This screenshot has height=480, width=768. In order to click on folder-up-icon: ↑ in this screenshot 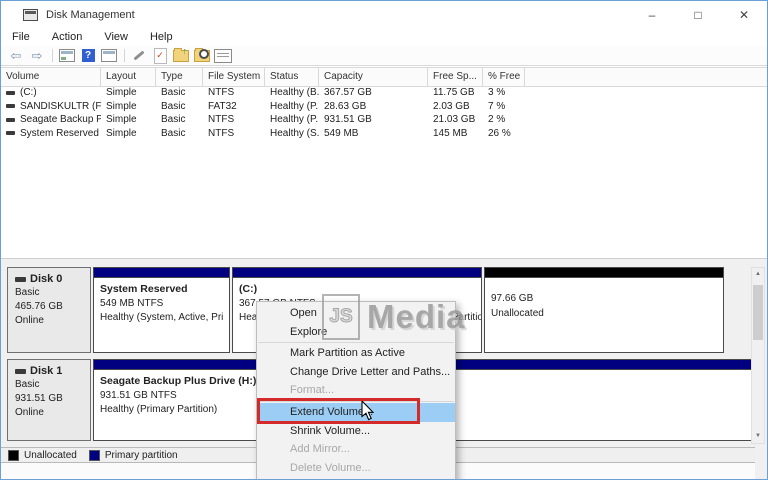, I will do `click(181, 54)`.